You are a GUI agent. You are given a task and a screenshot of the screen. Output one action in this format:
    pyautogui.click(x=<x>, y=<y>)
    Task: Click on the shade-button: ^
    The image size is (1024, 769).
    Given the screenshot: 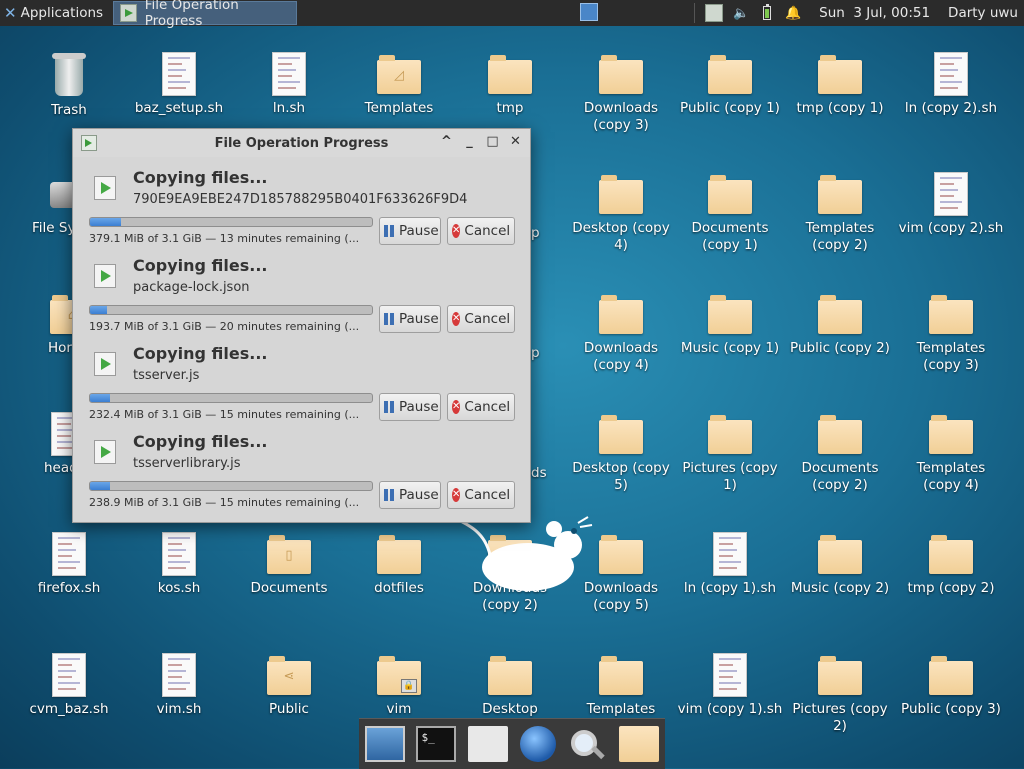 What is the action you would take?
    pyautogui.click(x=446, y=141)
    